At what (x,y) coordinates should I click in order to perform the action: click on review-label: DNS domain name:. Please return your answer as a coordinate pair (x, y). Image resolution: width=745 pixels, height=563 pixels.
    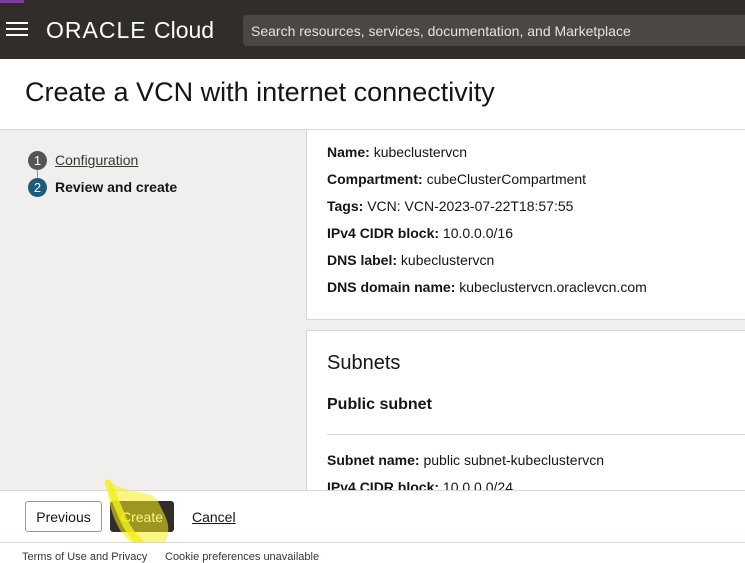
    Looking at the image, I should click on (391, 287).